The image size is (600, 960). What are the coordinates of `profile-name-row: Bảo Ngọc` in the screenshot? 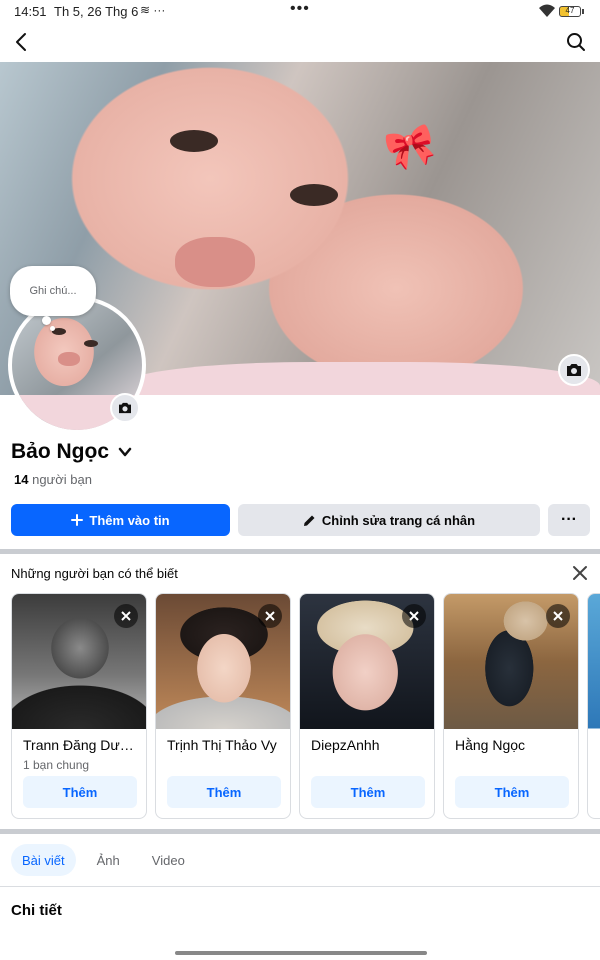 It's located at (72, 452).